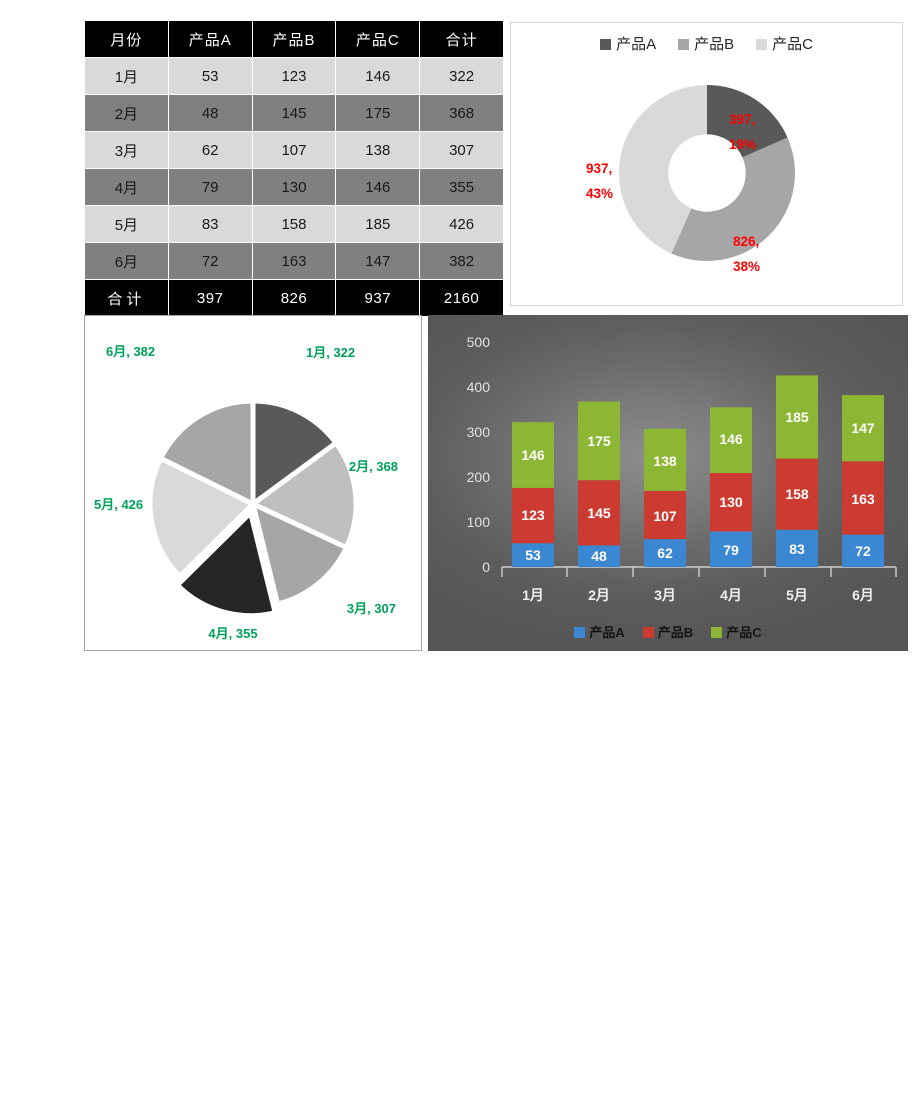 This screenshot has width=922, height=1094. Describe the element at coordinates (126, 298) in the screenshot. I see `cell-total-label: 合计` at that location.